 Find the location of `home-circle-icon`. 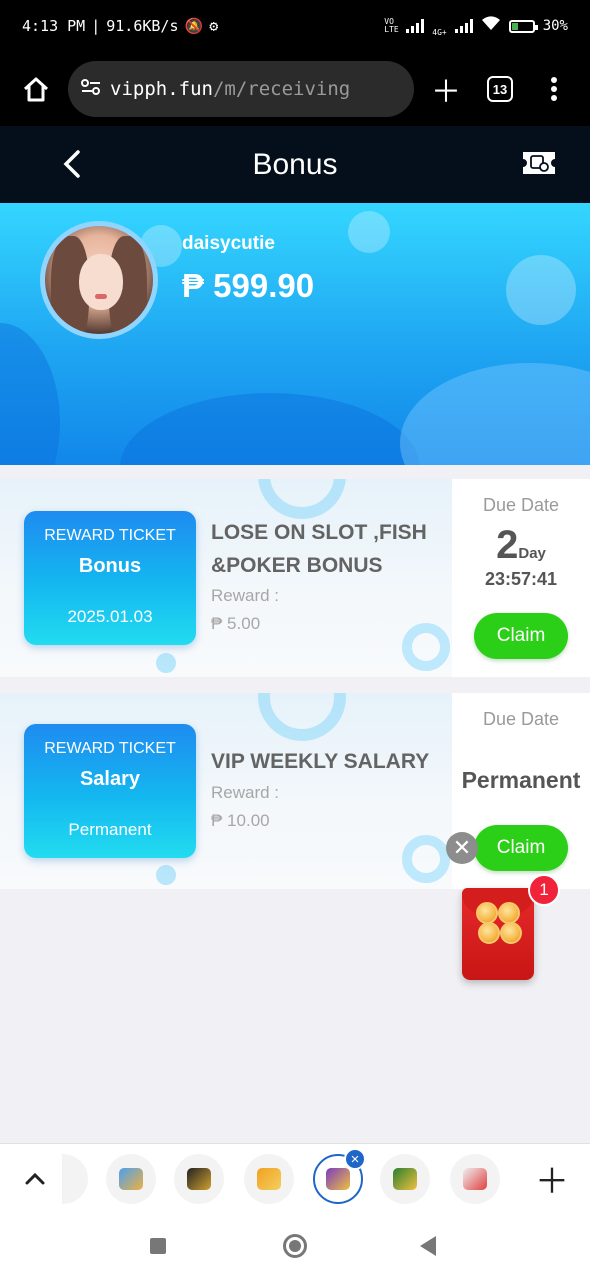

home-circle-icon is located at coordinates (295, 1246).